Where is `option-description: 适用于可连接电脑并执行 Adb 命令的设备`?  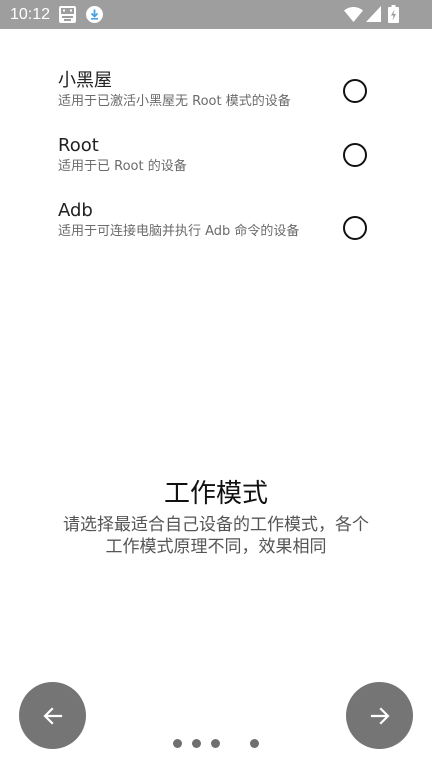 option-description: 适用于可连接电脑并执行 Adb 命令的设备 is located at coordinates (179, 231).